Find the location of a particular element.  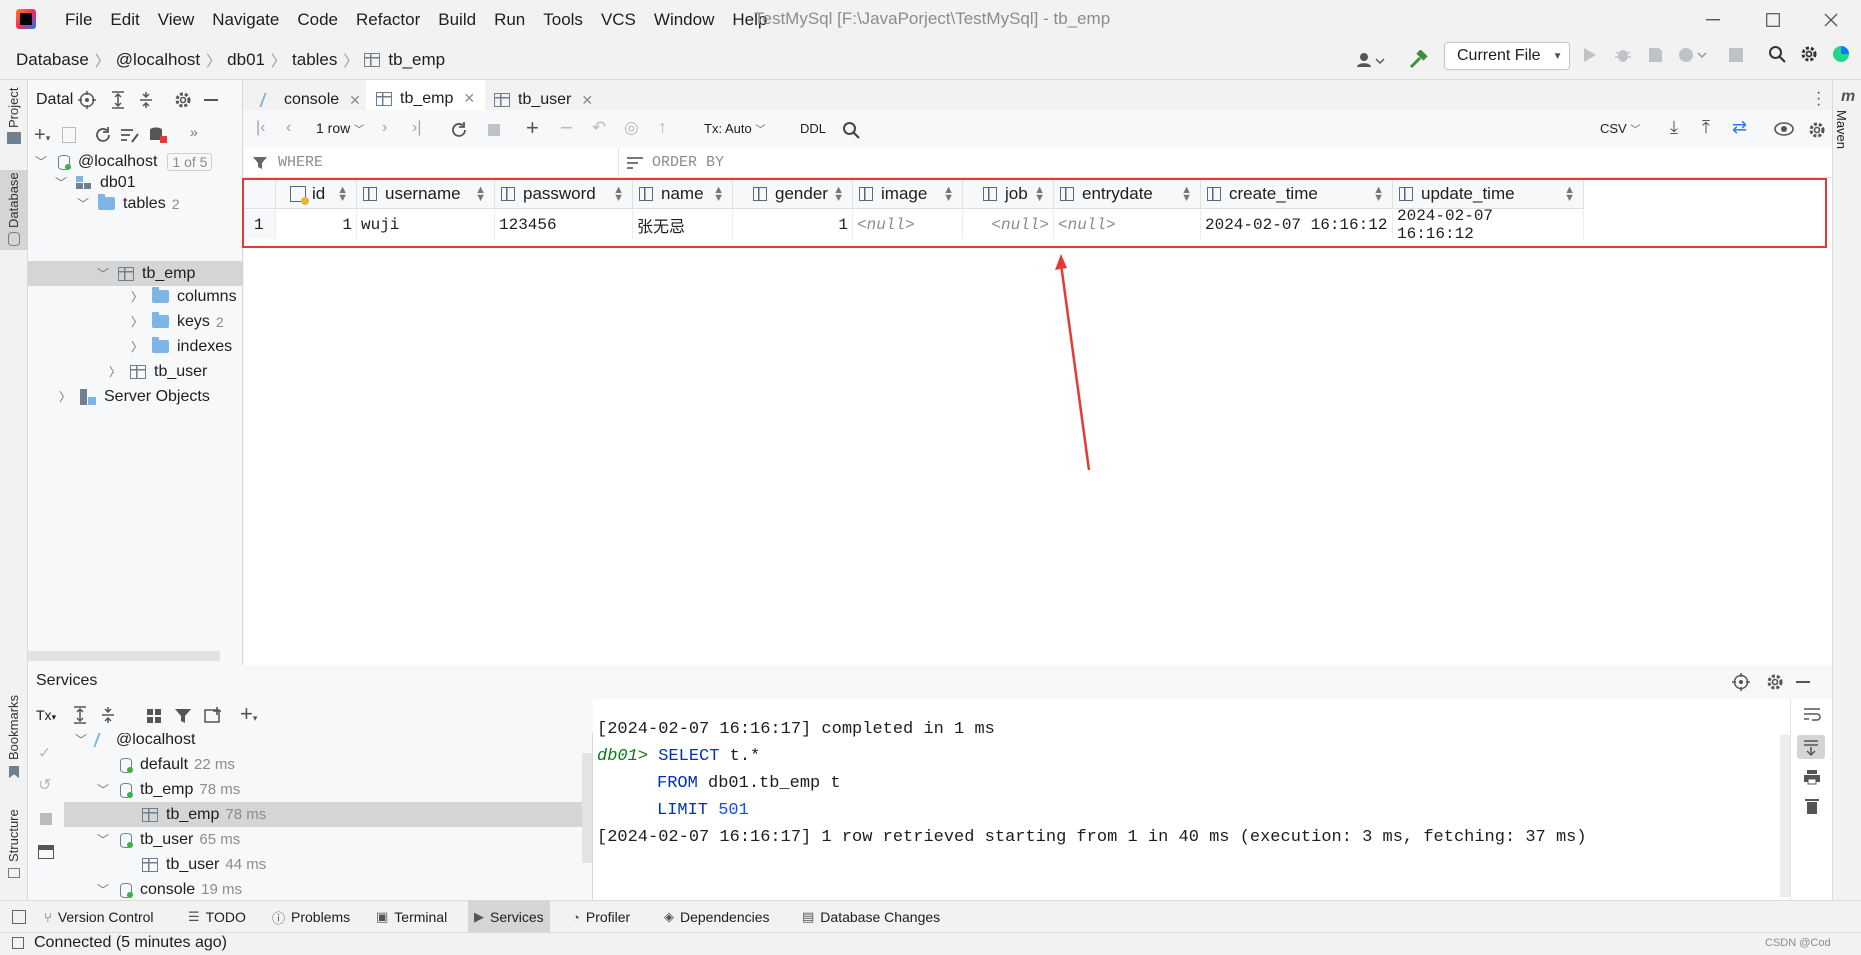

submit-icon: ↑ is located at coordinates (662, 127).